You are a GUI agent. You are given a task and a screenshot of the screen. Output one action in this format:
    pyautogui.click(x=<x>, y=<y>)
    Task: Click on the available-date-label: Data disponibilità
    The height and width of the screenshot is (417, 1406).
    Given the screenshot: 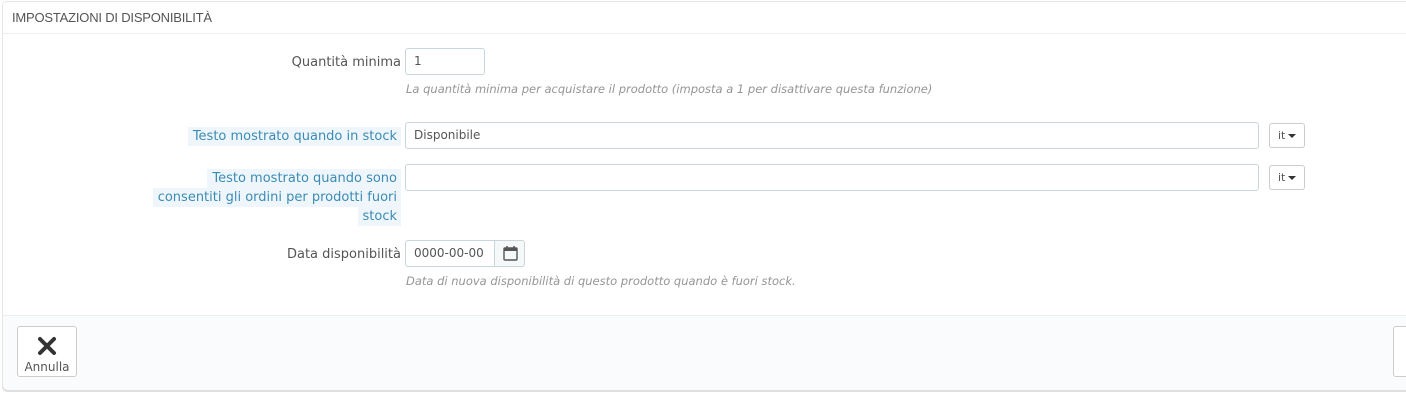 What is the action you would take?
    pyautogui.click(x=343, y=254)
    